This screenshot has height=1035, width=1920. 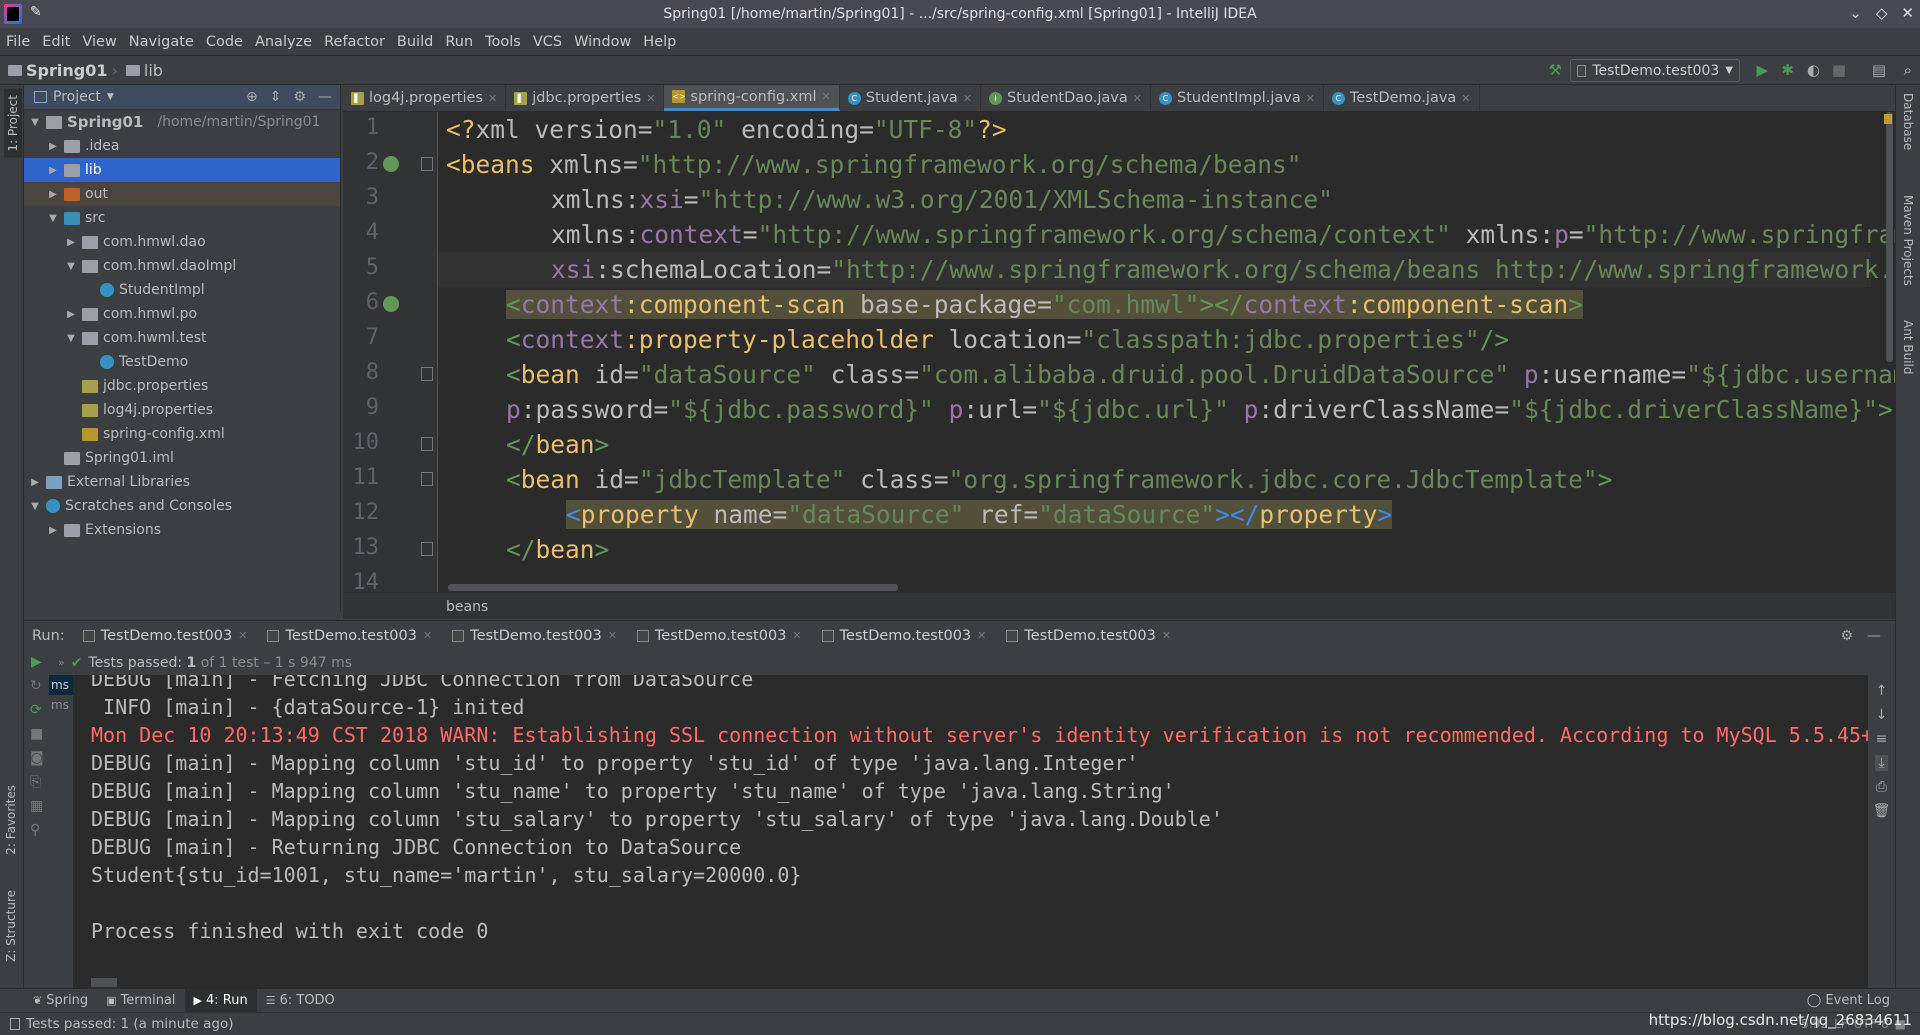 What do you see at coordinates (726, 129) in the screenshot?
I see `code-line: <?xml version="1.0" encoding="UTF-8"?>` at bounding box center [726, 129].